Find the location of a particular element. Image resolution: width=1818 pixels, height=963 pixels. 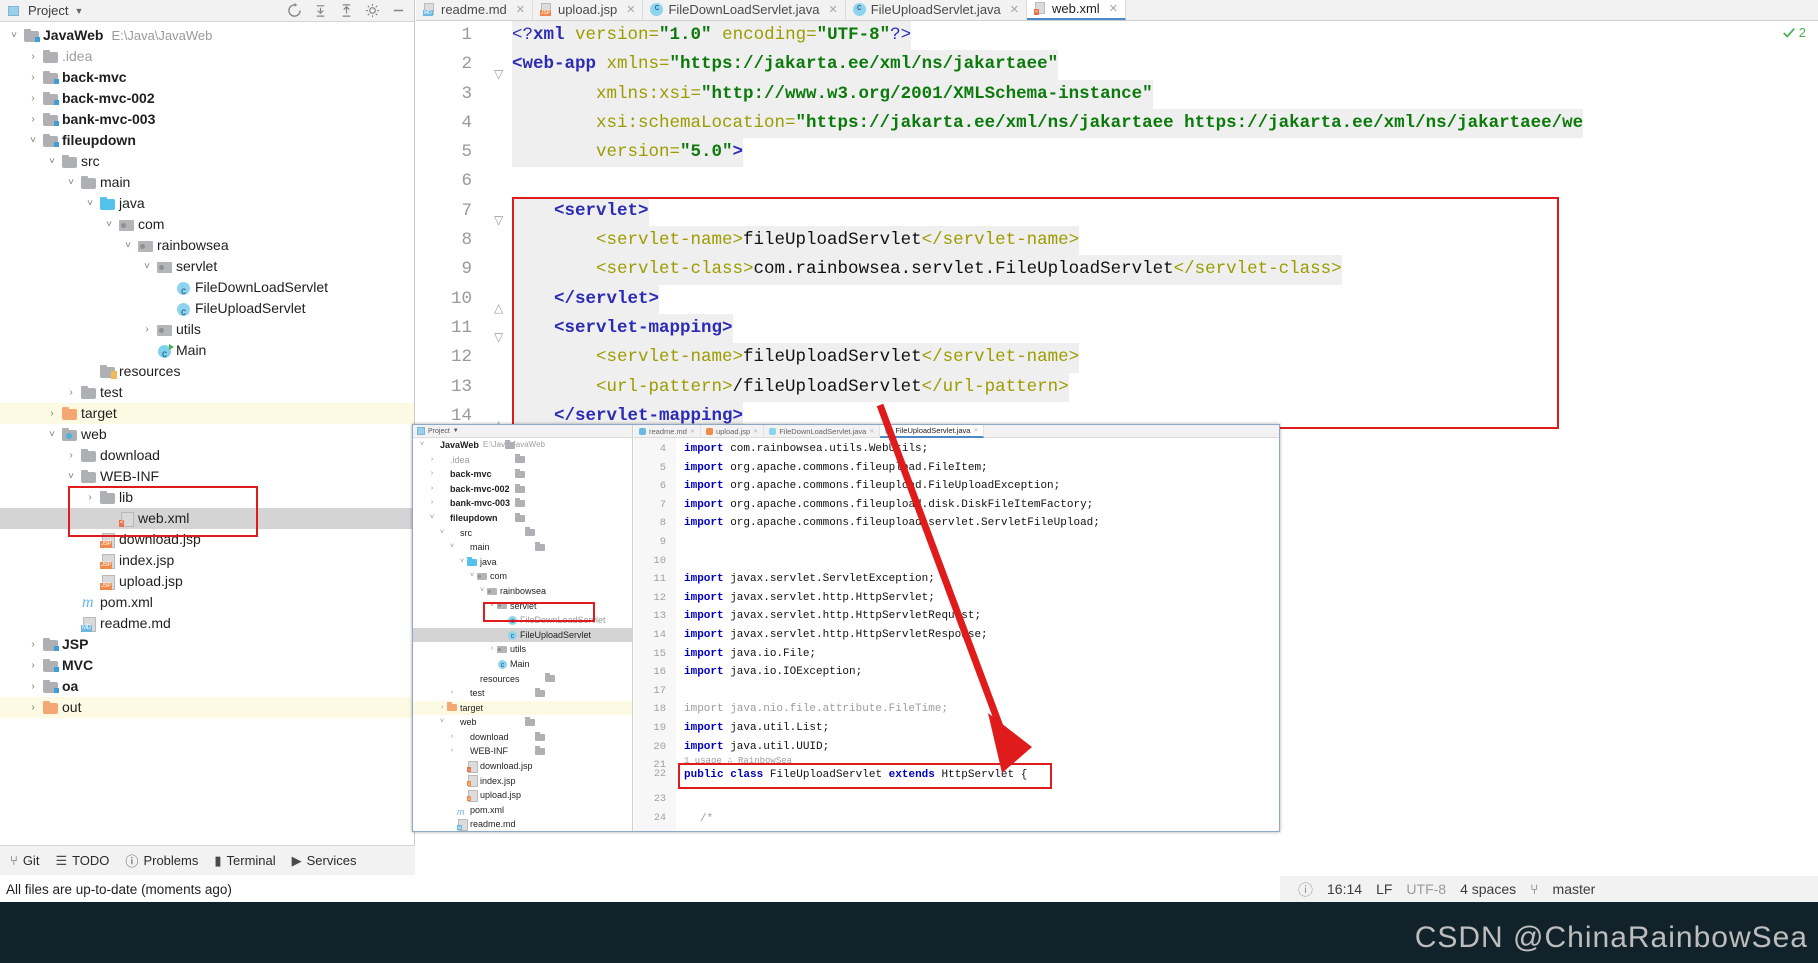

bottom-bar-git: ⑂ Git is located at coordinates (24, 860).